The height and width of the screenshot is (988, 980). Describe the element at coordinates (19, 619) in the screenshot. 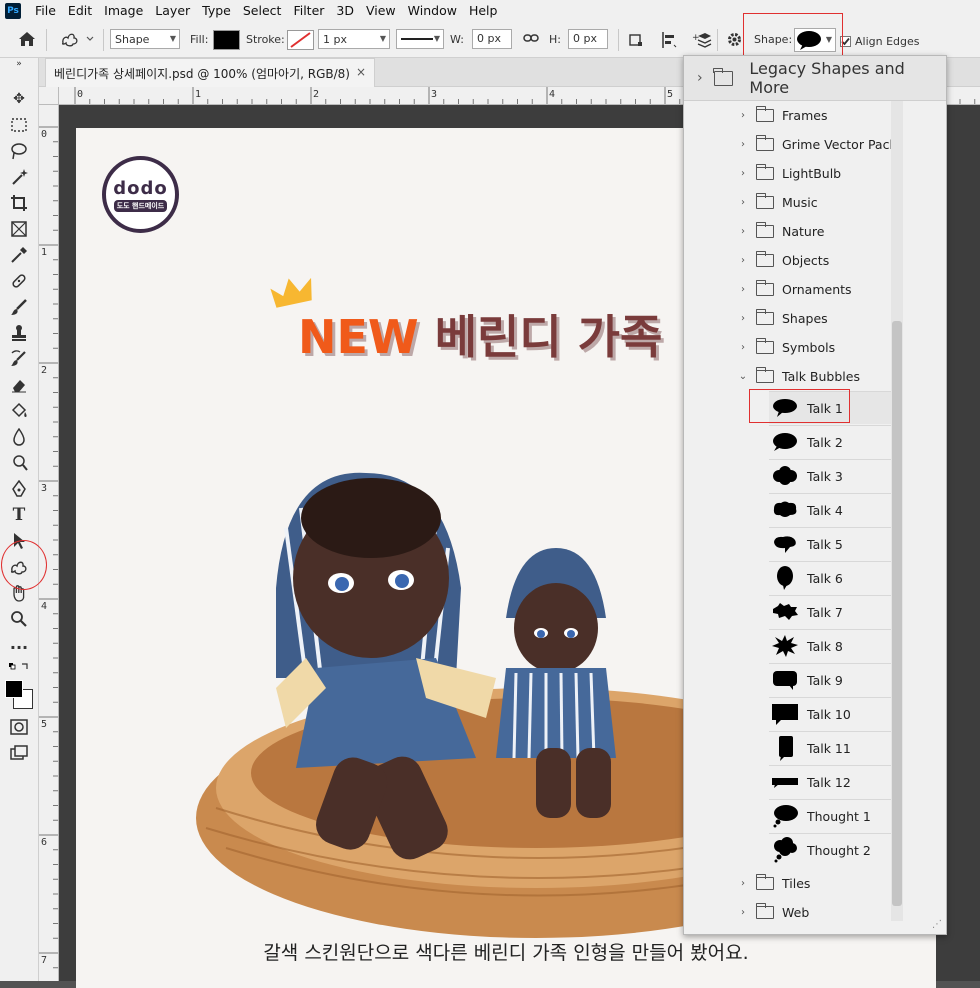

I see `zoom-tool-icon` at that location.